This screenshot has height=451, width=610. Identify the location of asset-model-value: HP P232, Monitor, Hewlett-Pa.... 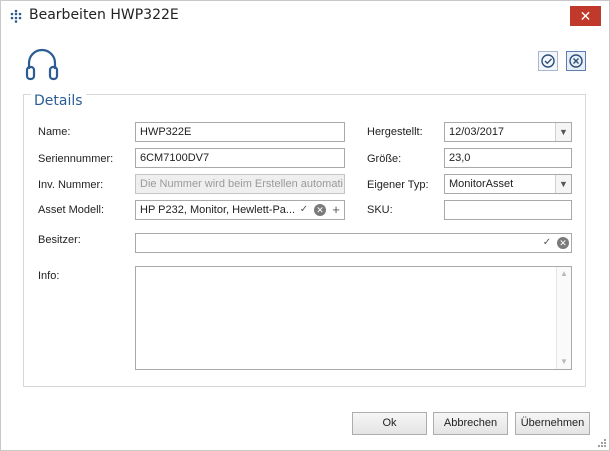
(218, 210).